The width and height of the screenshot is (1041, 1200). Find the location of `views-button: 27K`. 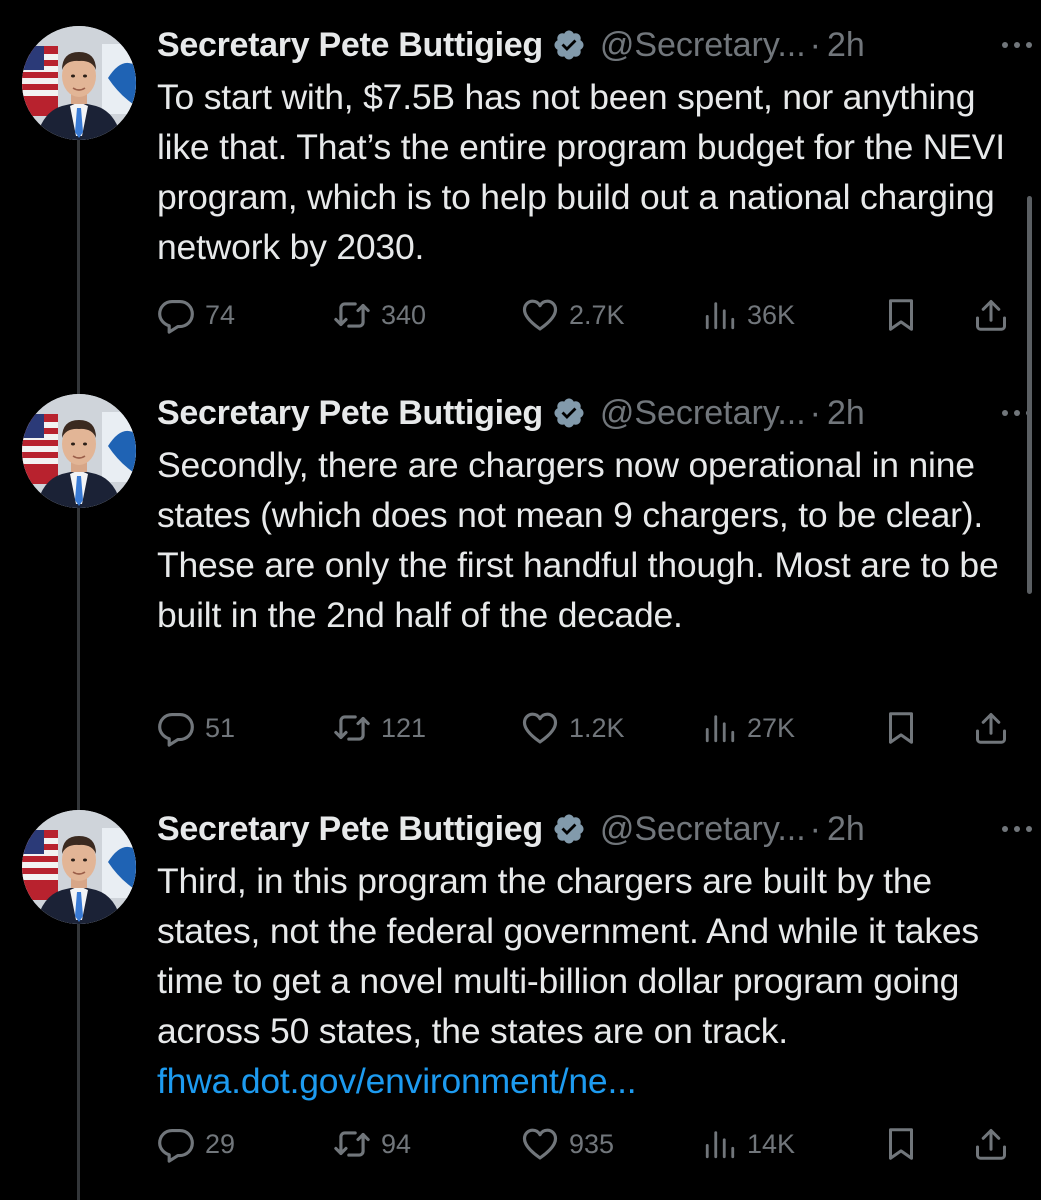

views-button: 27K is located at coordinates (749, 728).